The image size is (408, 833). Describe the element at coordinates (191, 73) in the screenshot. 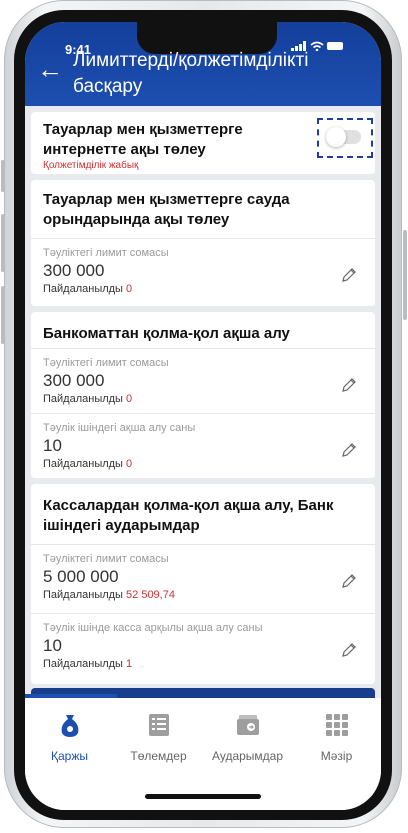

I see `page-title: Лимиттерді/қолжетімділікті басқару` at that location.